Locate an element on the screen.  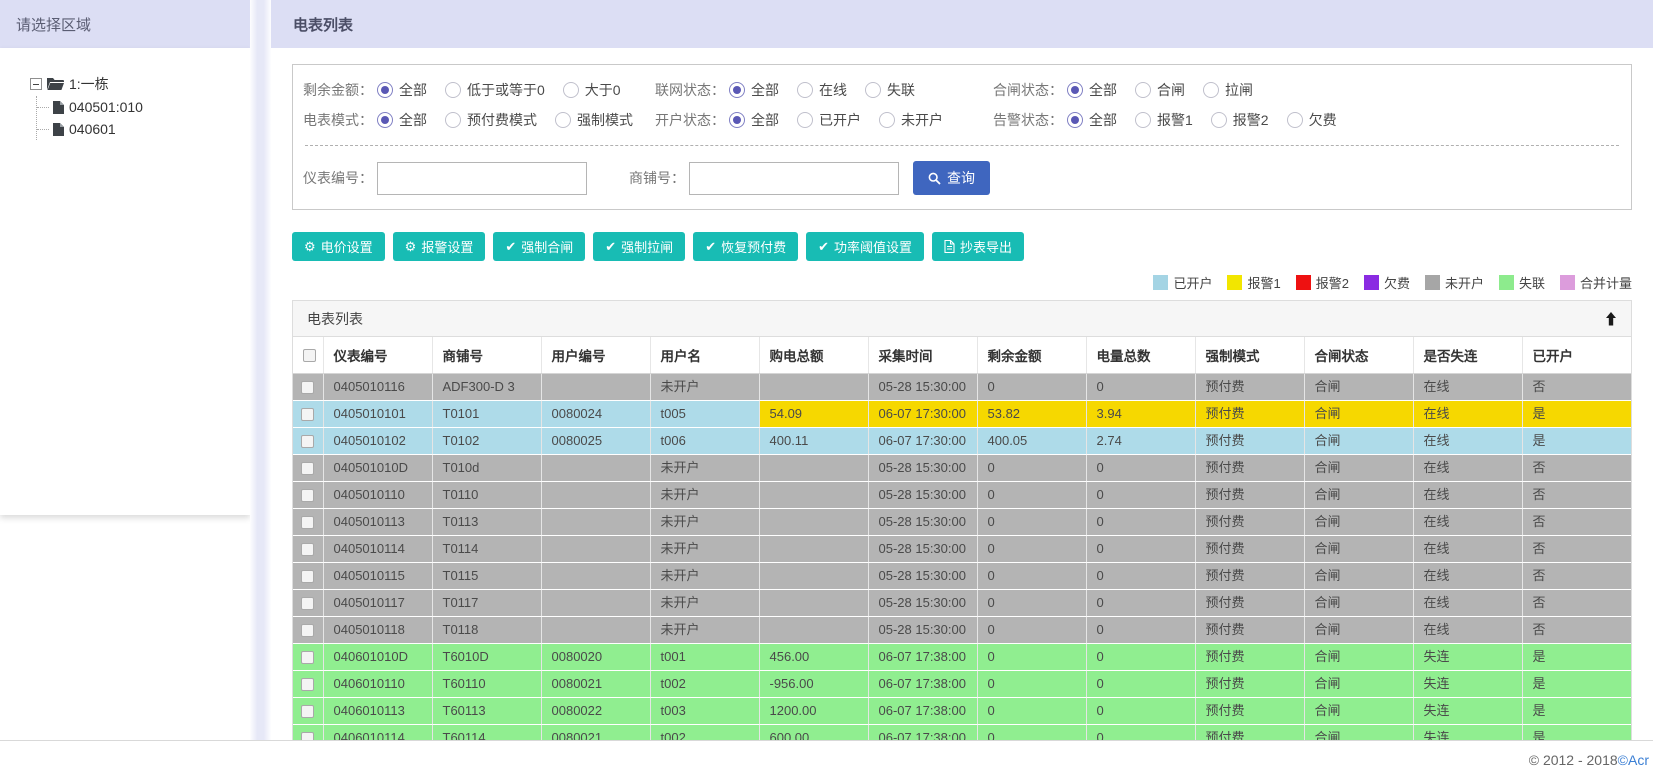
legend-item-2: 报警2 is located at coordinates (1322, 282).